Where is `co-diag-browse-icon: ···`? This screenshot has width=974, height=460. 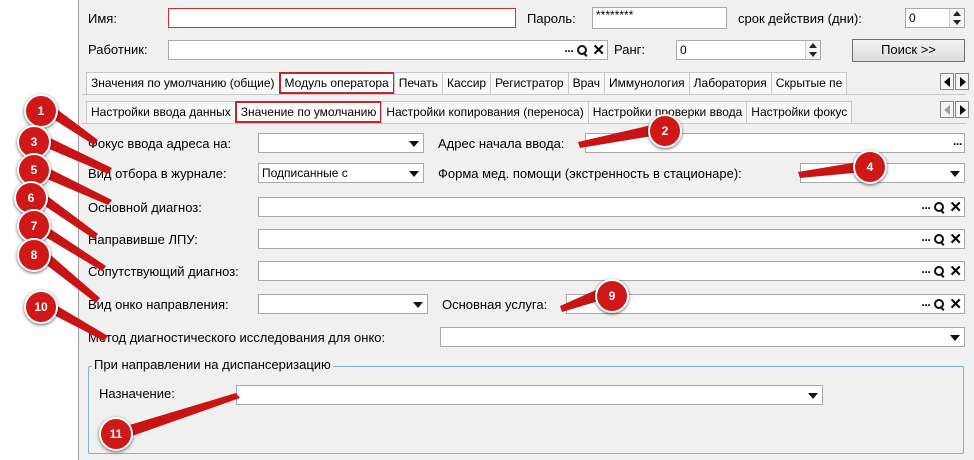
co-diag-browse-icon: ··· is located at coordinates (926, 272).